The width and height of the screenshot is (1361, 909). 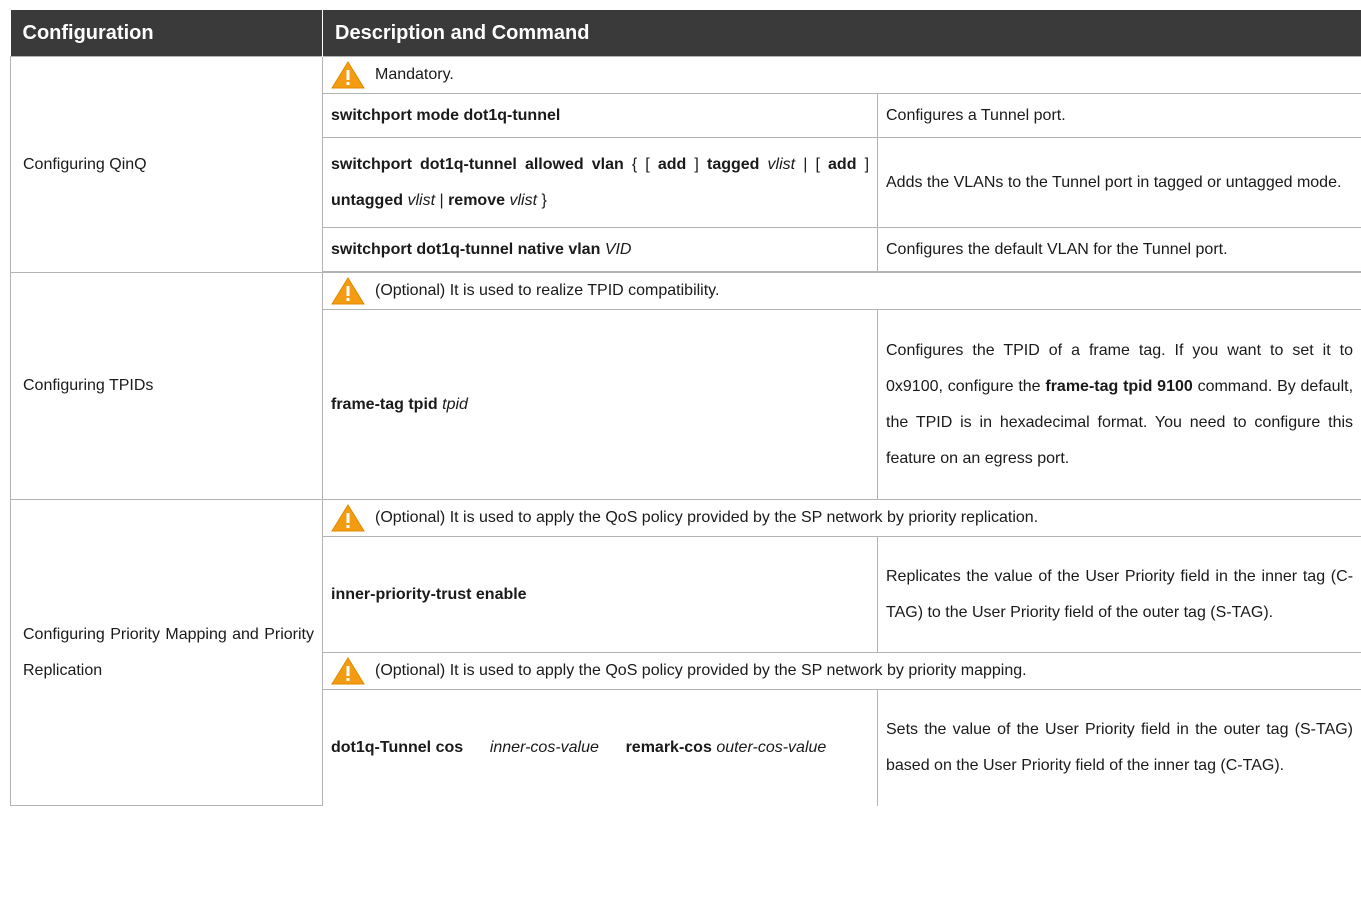 I want to click on command-keyword: switchport dot1q-tunnel native vlan, so click(x=466, y=249).